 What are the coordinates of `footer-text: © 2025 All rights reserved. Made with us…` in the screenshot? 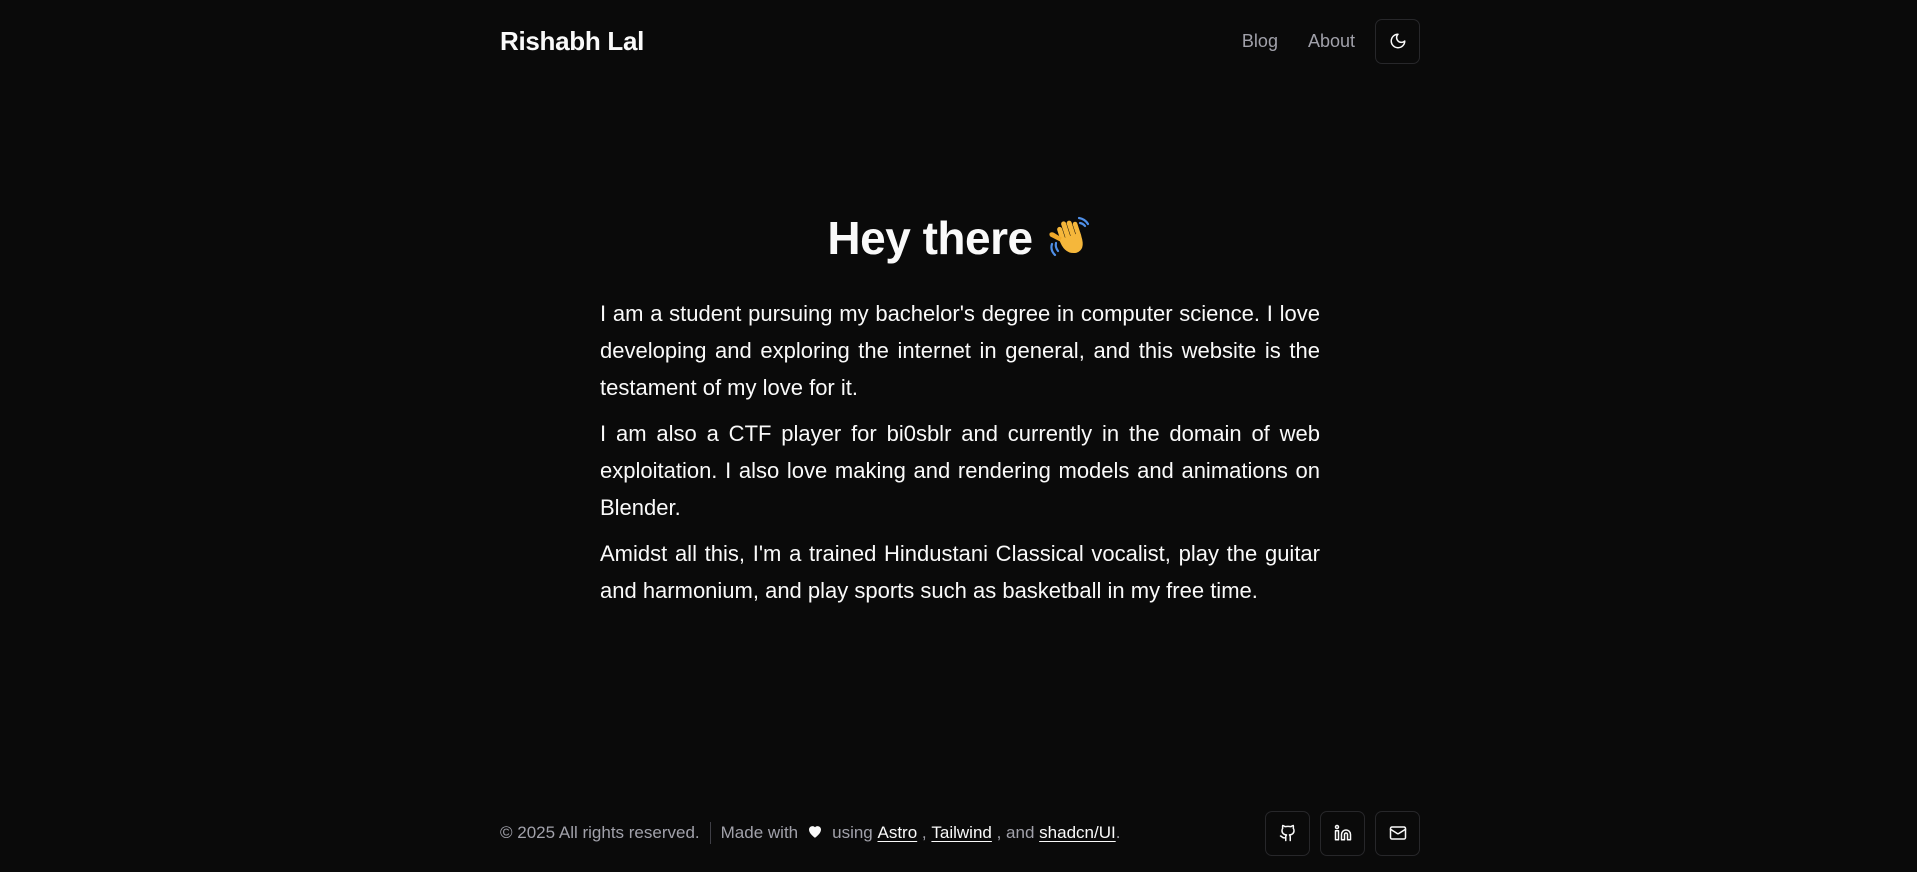 It's located at (810, 833).